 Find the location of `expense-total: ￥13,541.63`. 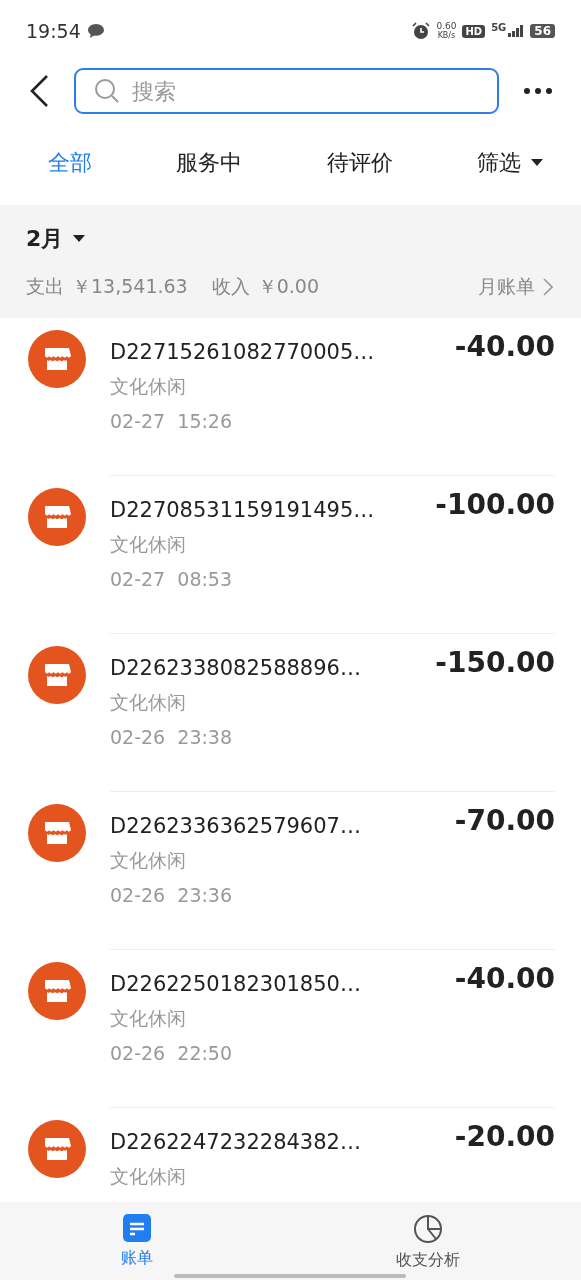

expense-total: ￥13,541.63 is located at coordinates (130, 286).